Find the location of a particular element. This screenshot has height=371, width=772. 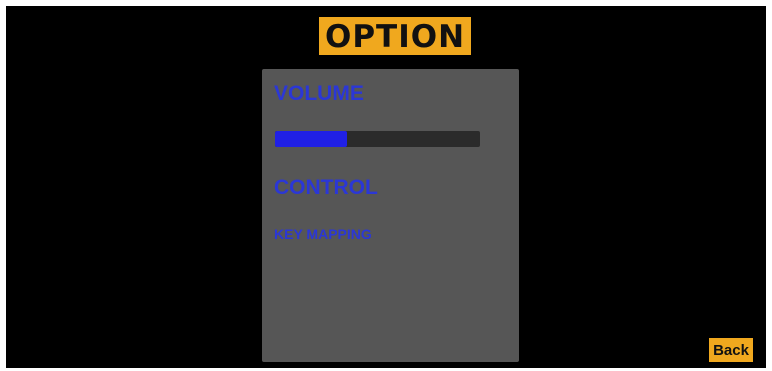

volume-label: VOLUME is located at coordinates (319, 93).